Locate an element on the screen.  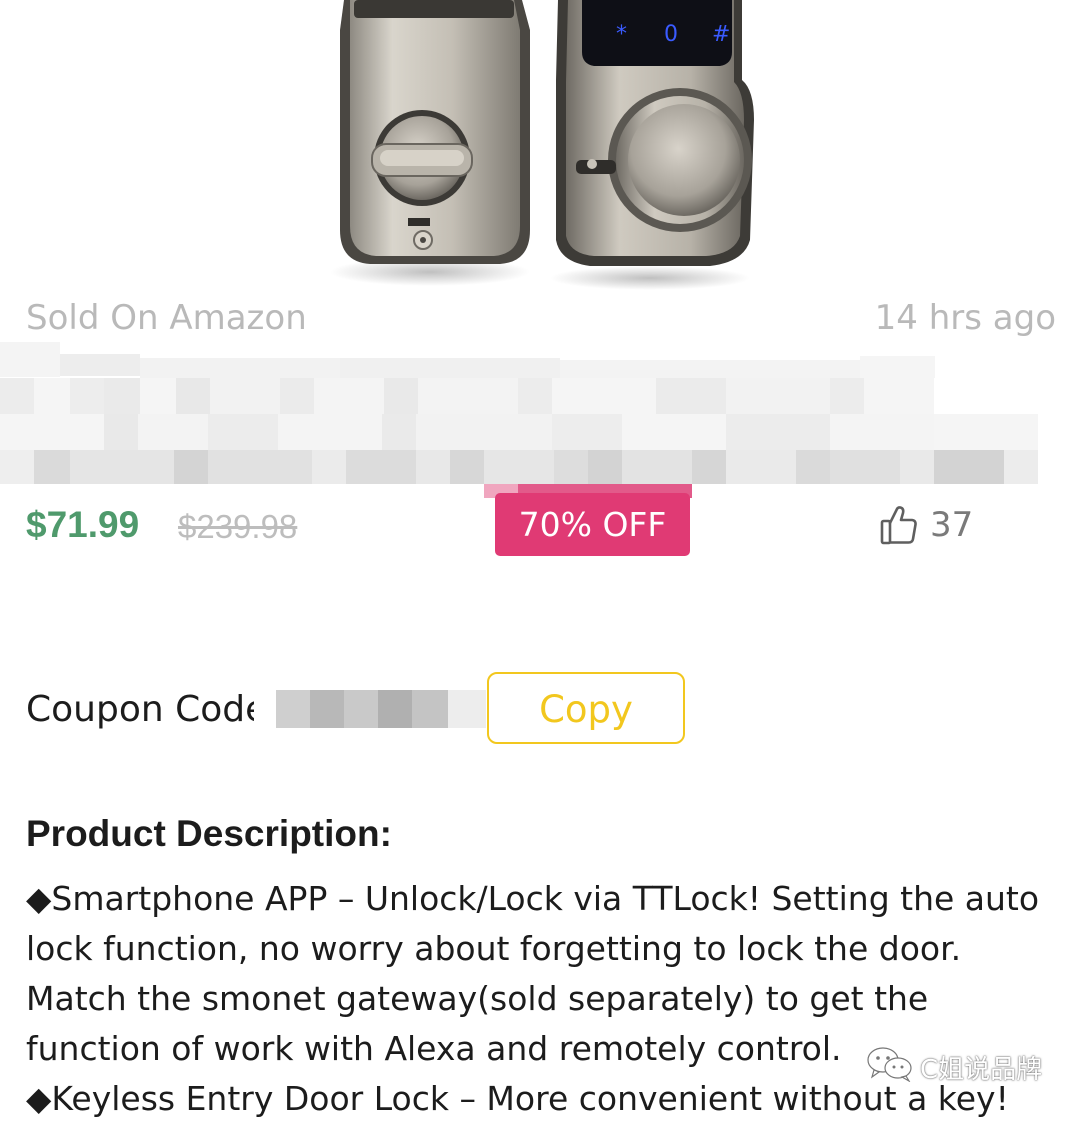
watermark-text: C姐说品牌 is located at coordinates (981, 1070).